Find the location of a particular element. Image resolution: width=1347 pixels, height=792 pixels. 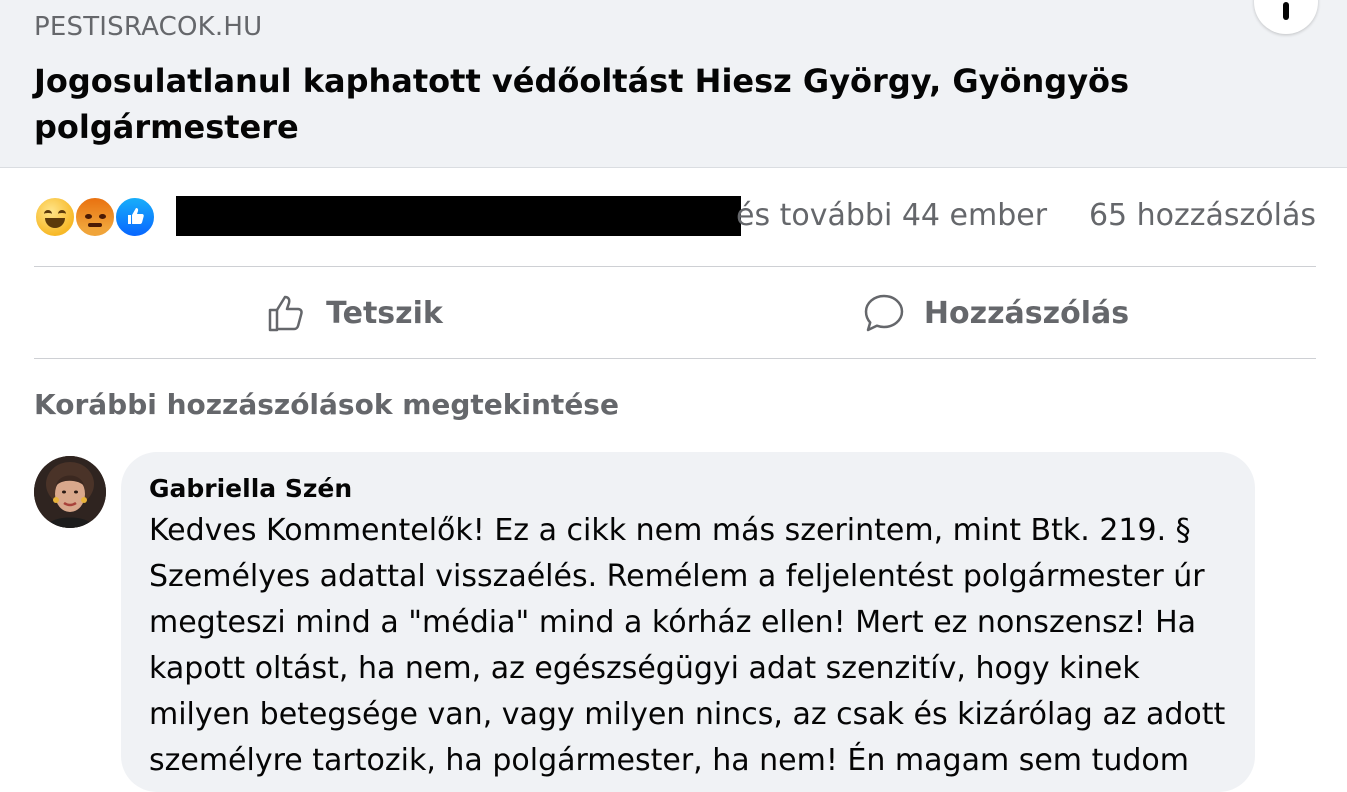

divider-top is located at coordinates (675, 266).